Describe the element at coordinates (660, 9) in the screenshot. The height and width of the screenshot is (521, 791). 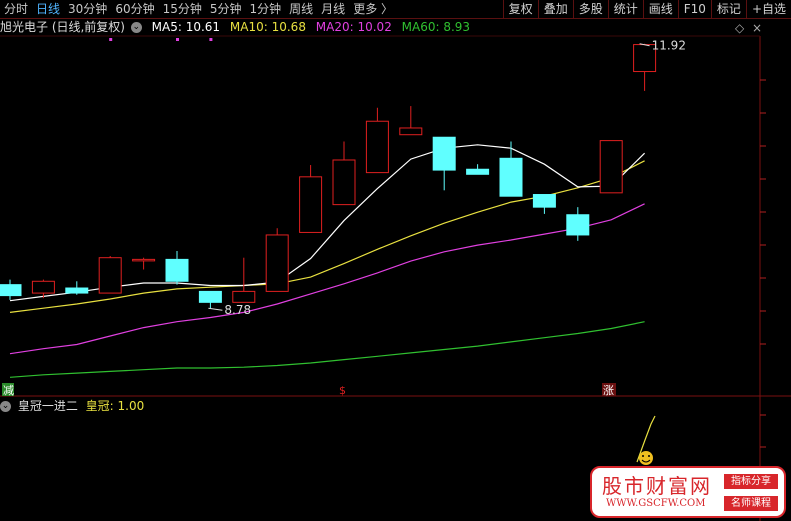
I see `toolbar-button: 画线` at that location.